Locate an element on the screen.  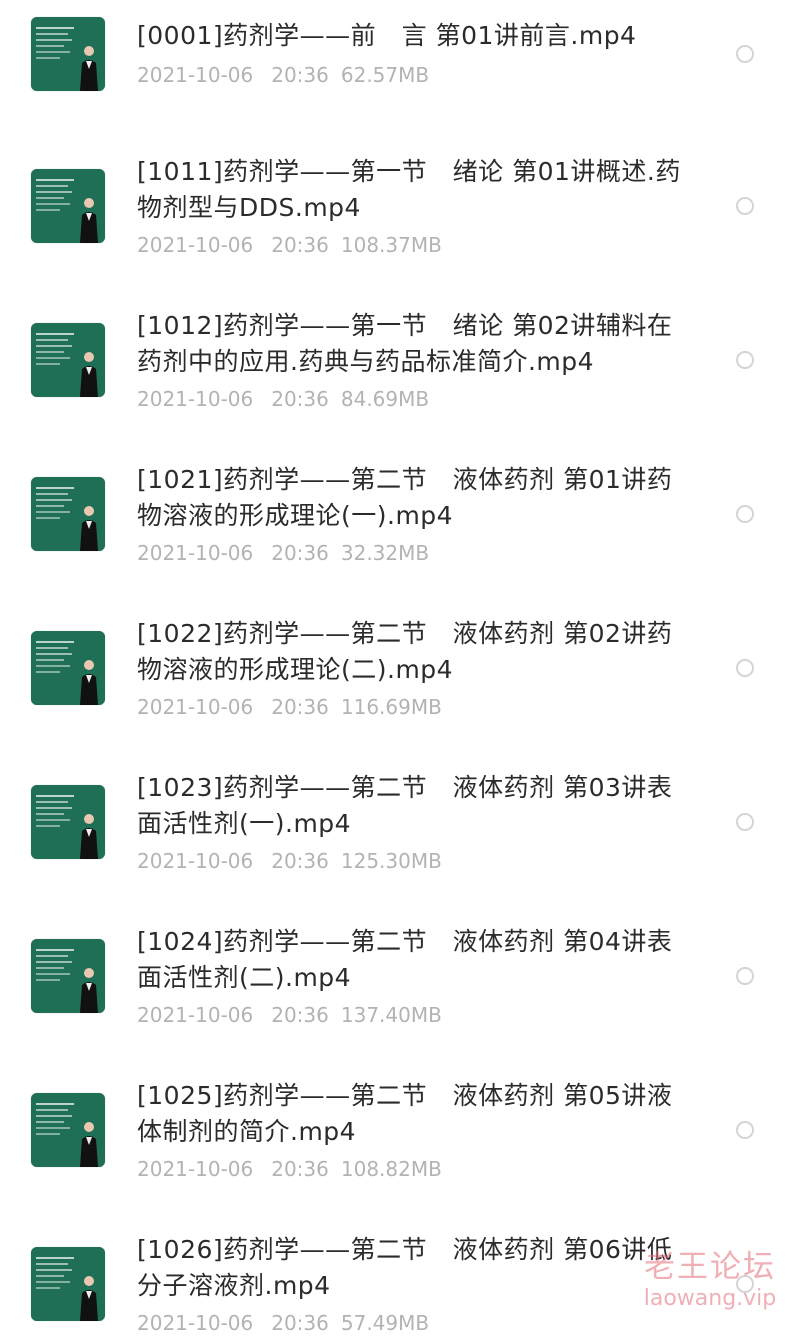
file-name: [1025]药剂学——第二节 液体药剂 第05讲液体制剂的简介.mp4 is located at coordinates (405, 1113).